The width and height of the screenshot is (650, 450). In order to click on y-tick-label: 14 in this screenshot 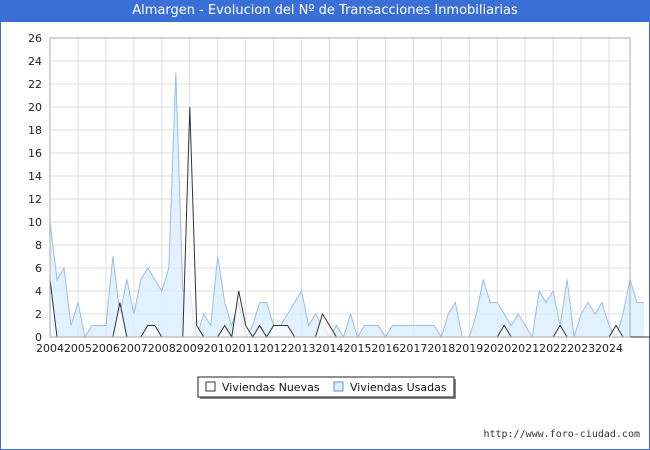, I will do `click(35, 176)`.